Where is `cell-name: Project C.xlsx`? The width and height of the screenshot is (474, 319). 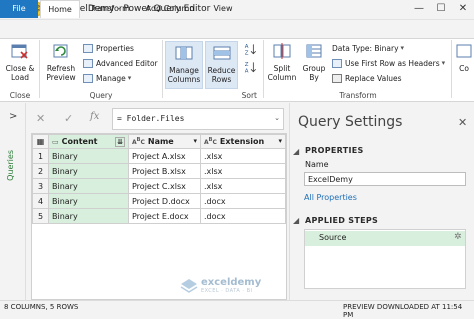
cell-name: Project C.xlsx is located at coordinates (164, 186).